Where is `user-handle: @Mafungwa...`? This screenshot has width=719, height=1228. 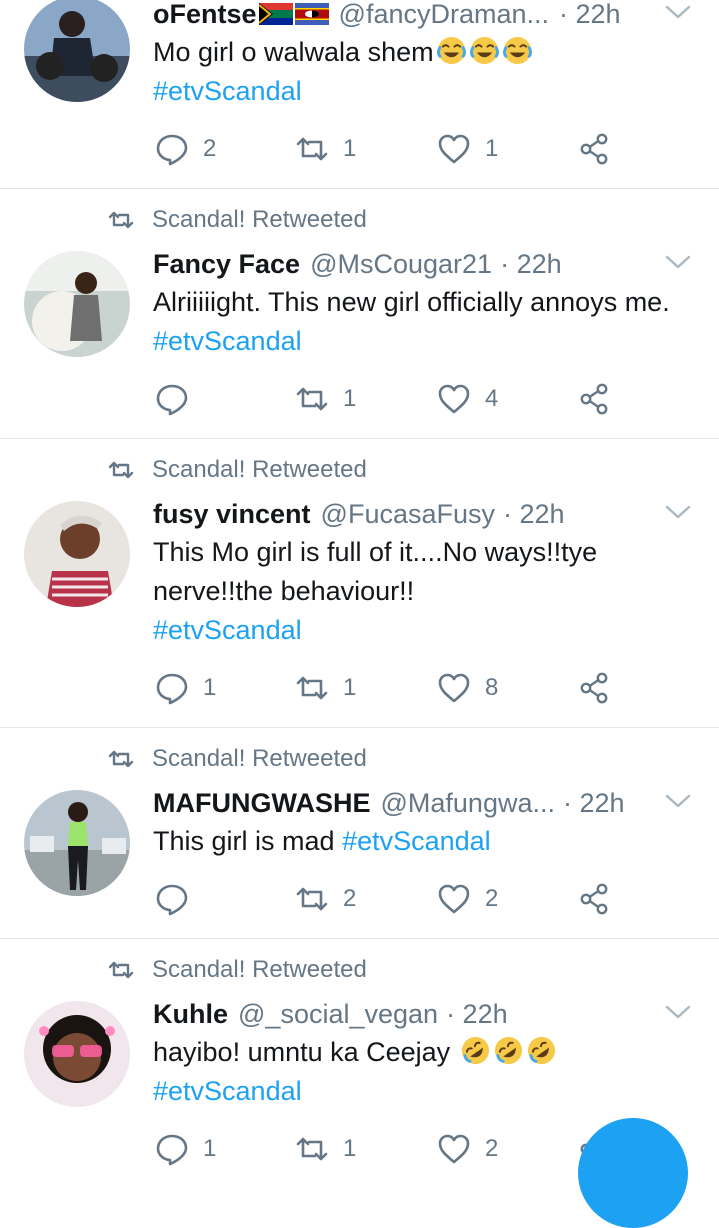 user-handle: @Mafungwa... is located at coordinates (468, 803).